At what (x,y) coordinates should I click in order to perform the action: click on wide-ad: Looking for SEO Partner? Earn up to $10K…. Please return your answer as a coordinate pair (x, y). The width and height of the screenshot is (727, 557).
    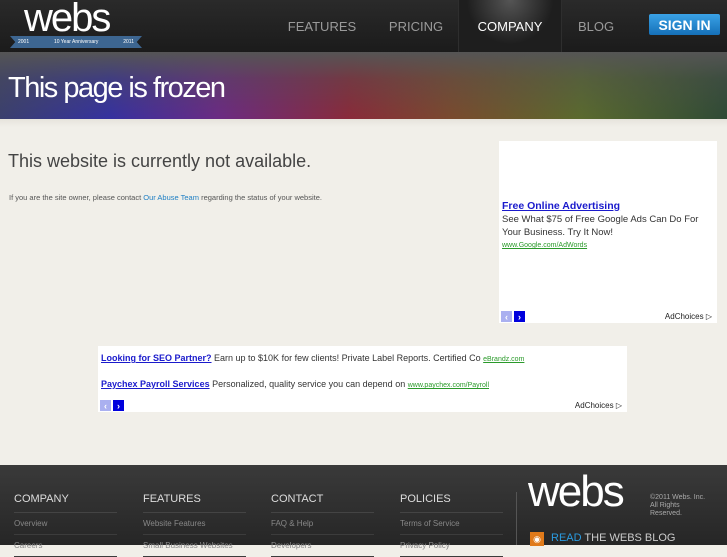
    Looking at the image, I should click on (362, 379).